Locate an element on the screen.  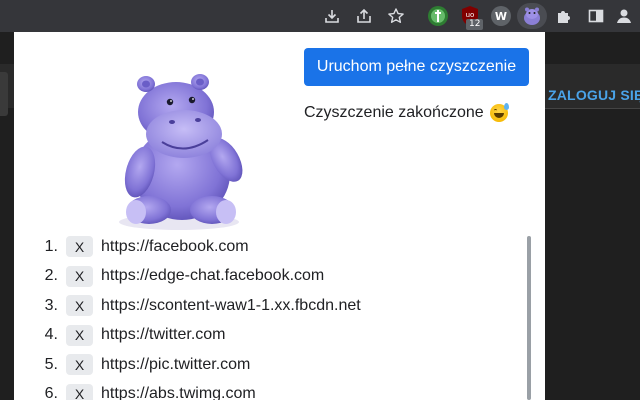
grinning-sweat-emoji-icon is located at coordinates (499, 112).